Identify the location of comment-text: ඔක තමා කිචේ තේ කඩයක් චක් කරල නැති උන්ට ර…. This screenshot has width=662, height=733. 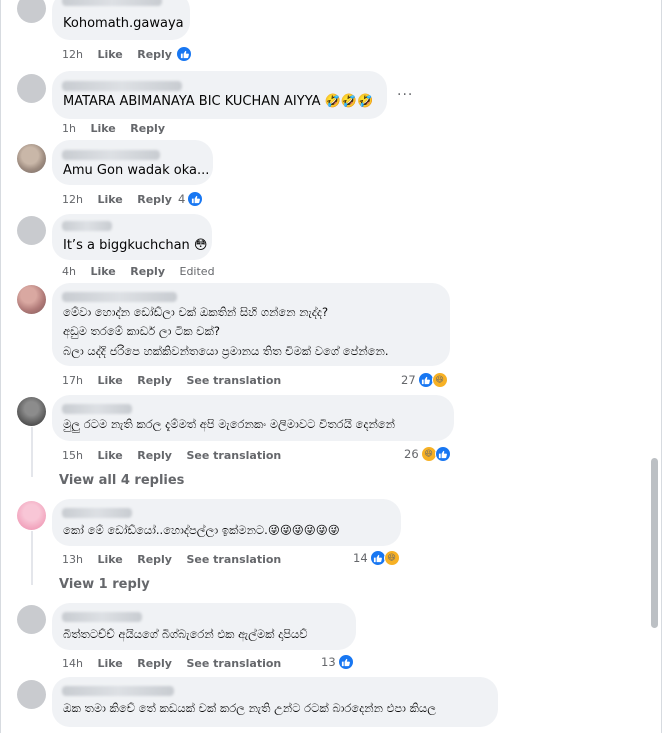
(249, 708).